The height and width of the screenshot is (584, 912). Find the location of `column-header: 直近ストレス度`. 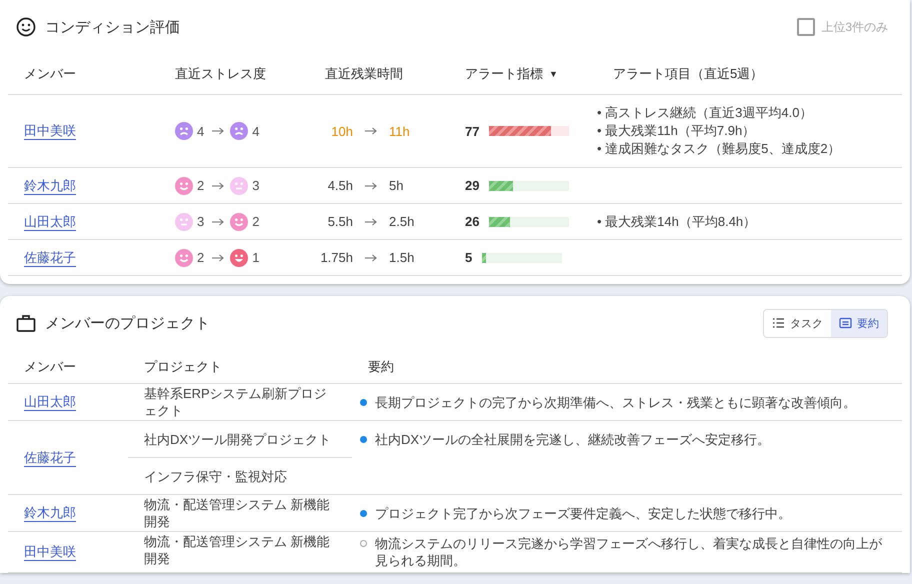

column-header: 直近ストレス度 is located at coordinates (220, 74).